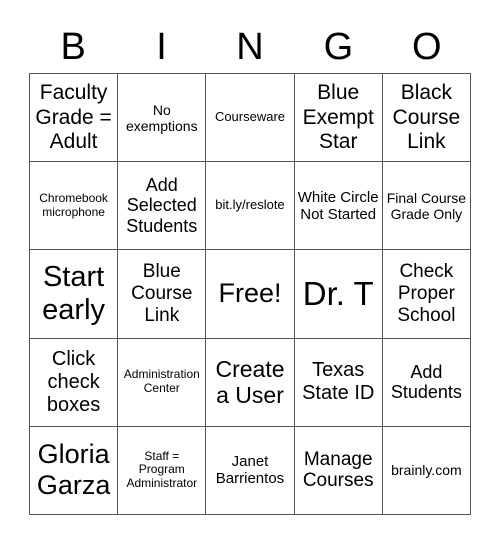  Describe the element at coordinates (338, 382) in the screenshot. I see `bingo-cell: Texas State ID` at that location.